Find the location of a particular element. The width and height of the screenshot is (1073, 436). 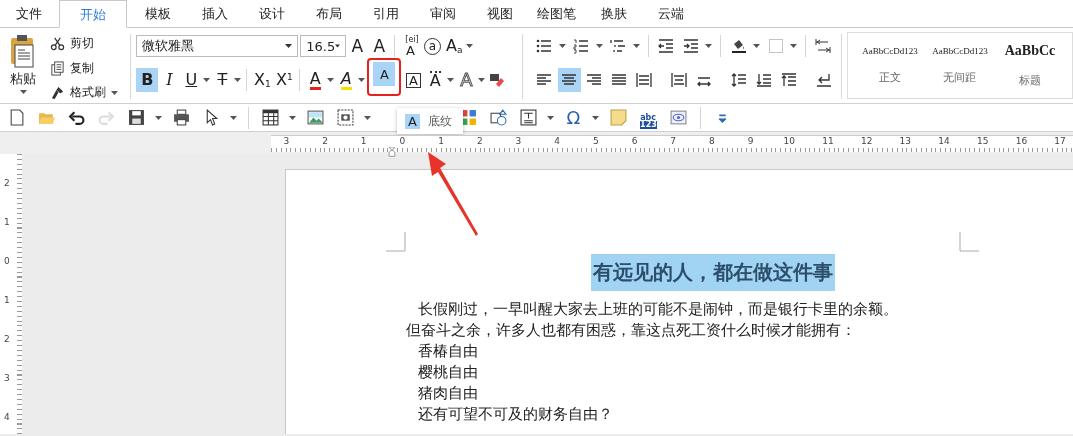

picture-icon is located at coordinates (315, 117).